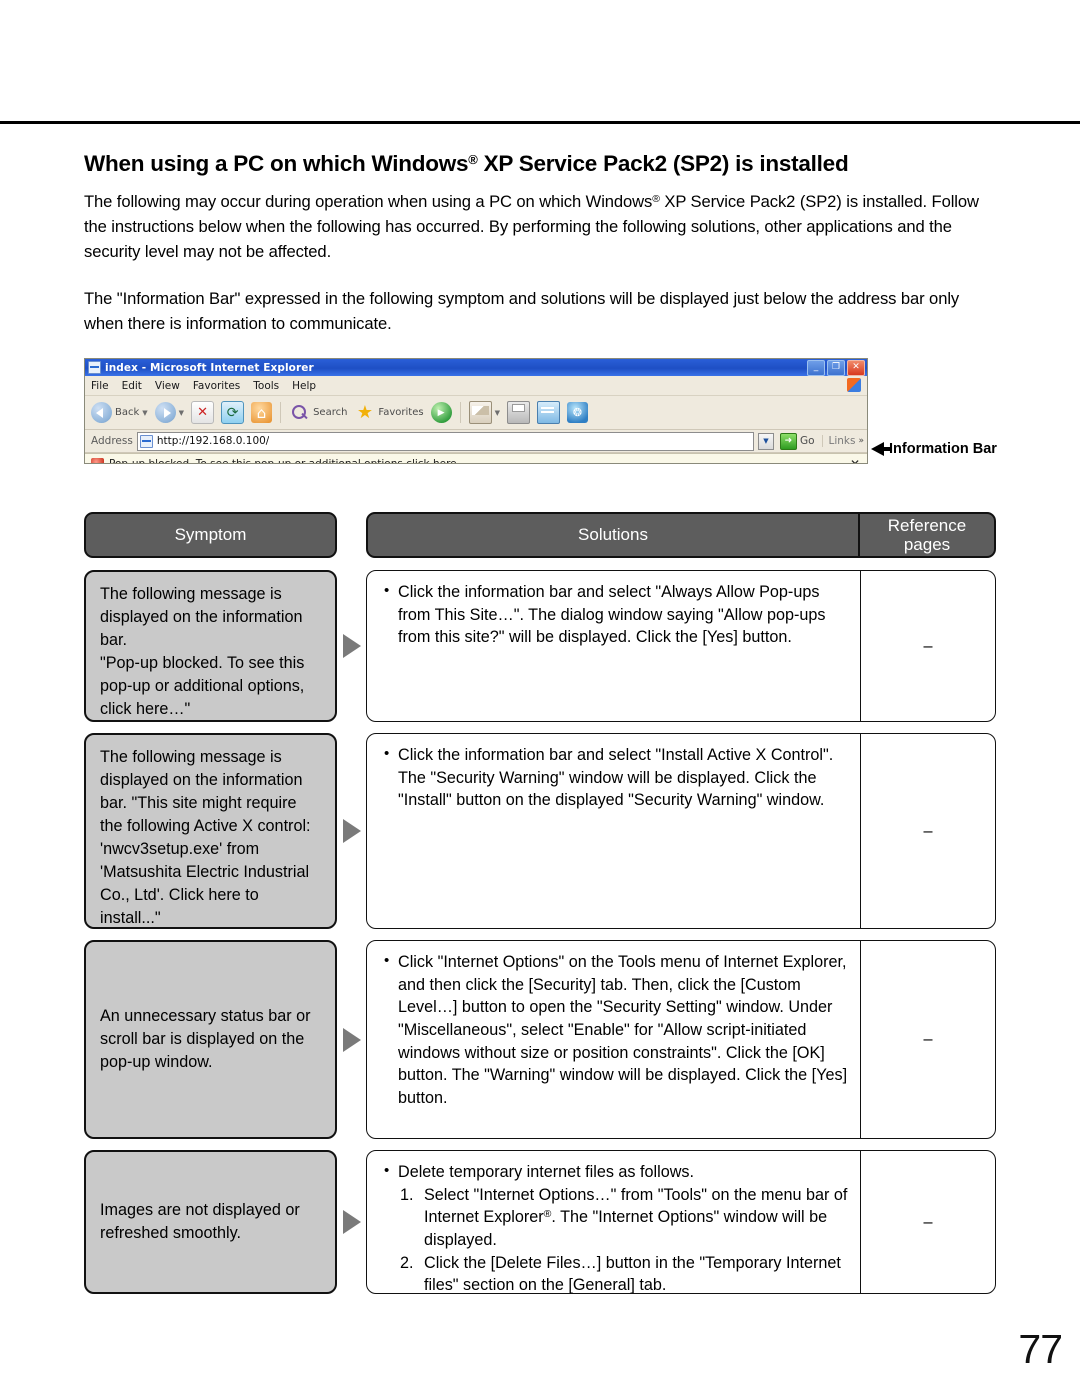 The width and height of the screenshot is (1080, 1399). What do you see at coordinates (663, 163) in the screenshot?
I see `page-title-text-after: XP Service Pack2 (SP2) is installed` at bounding box center [663, 163].